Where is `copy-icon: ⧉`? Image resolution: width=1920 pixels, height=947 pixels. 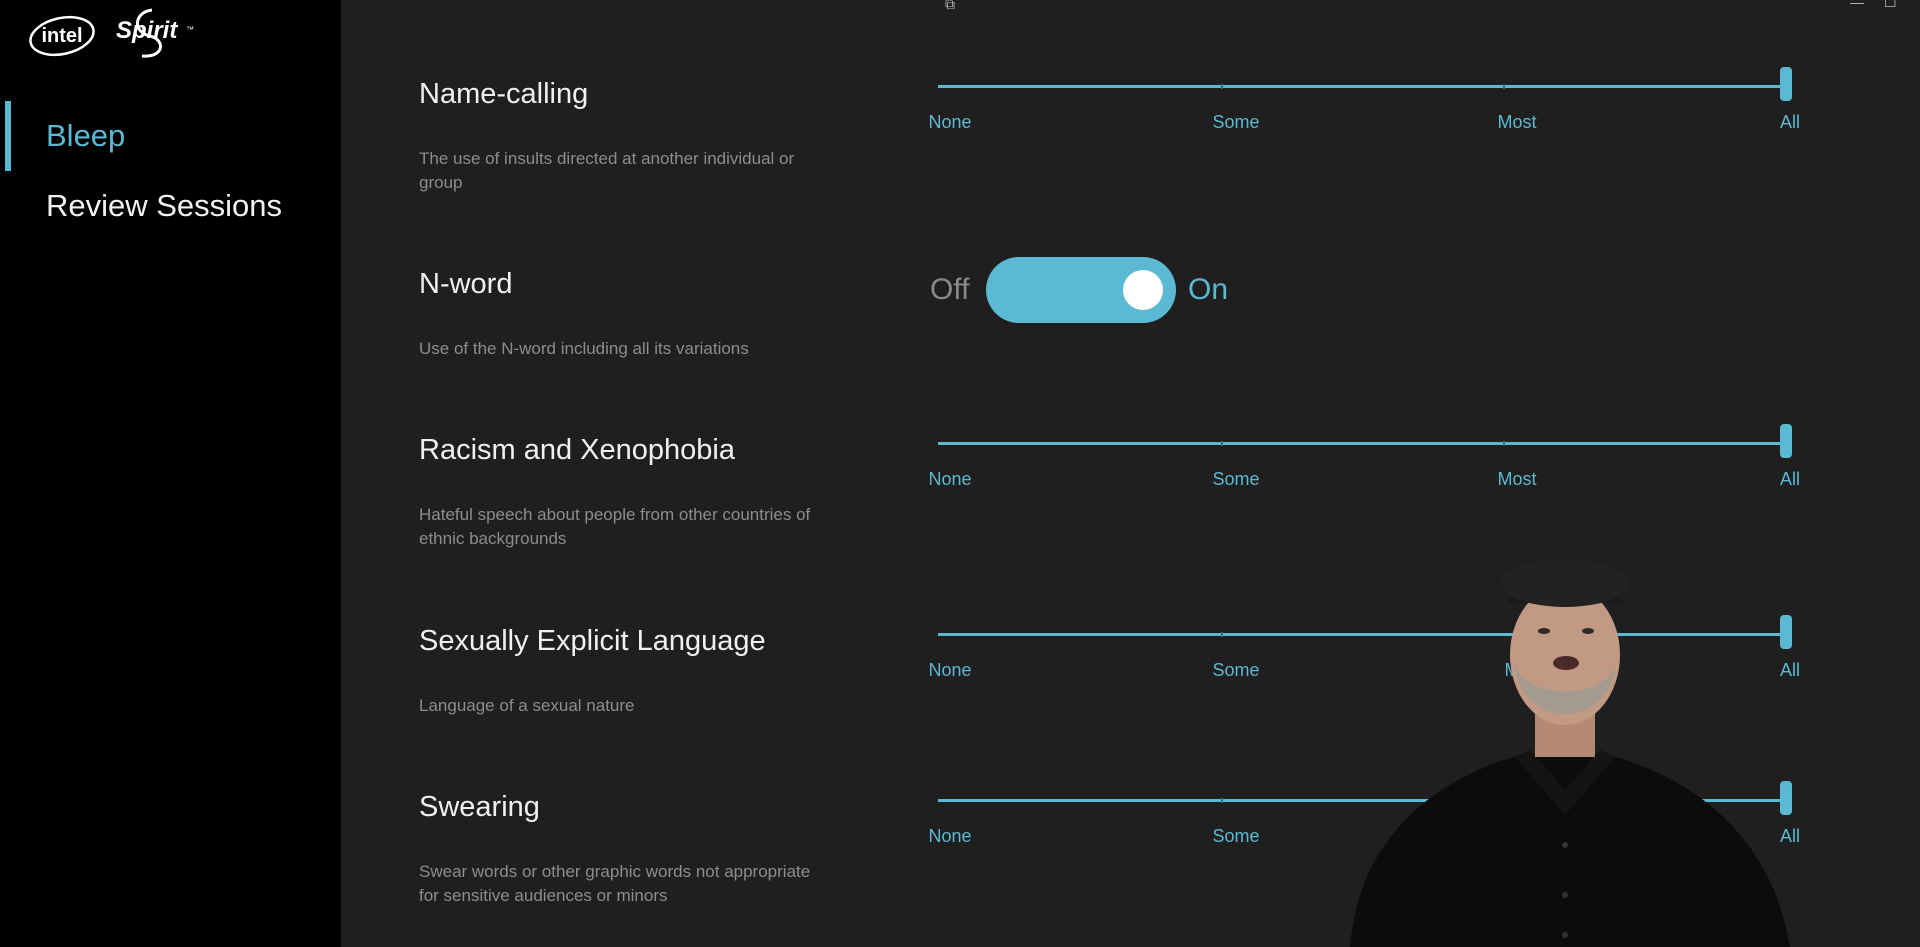
copy-icon: ⧉ is located at coordinates (950, 6).